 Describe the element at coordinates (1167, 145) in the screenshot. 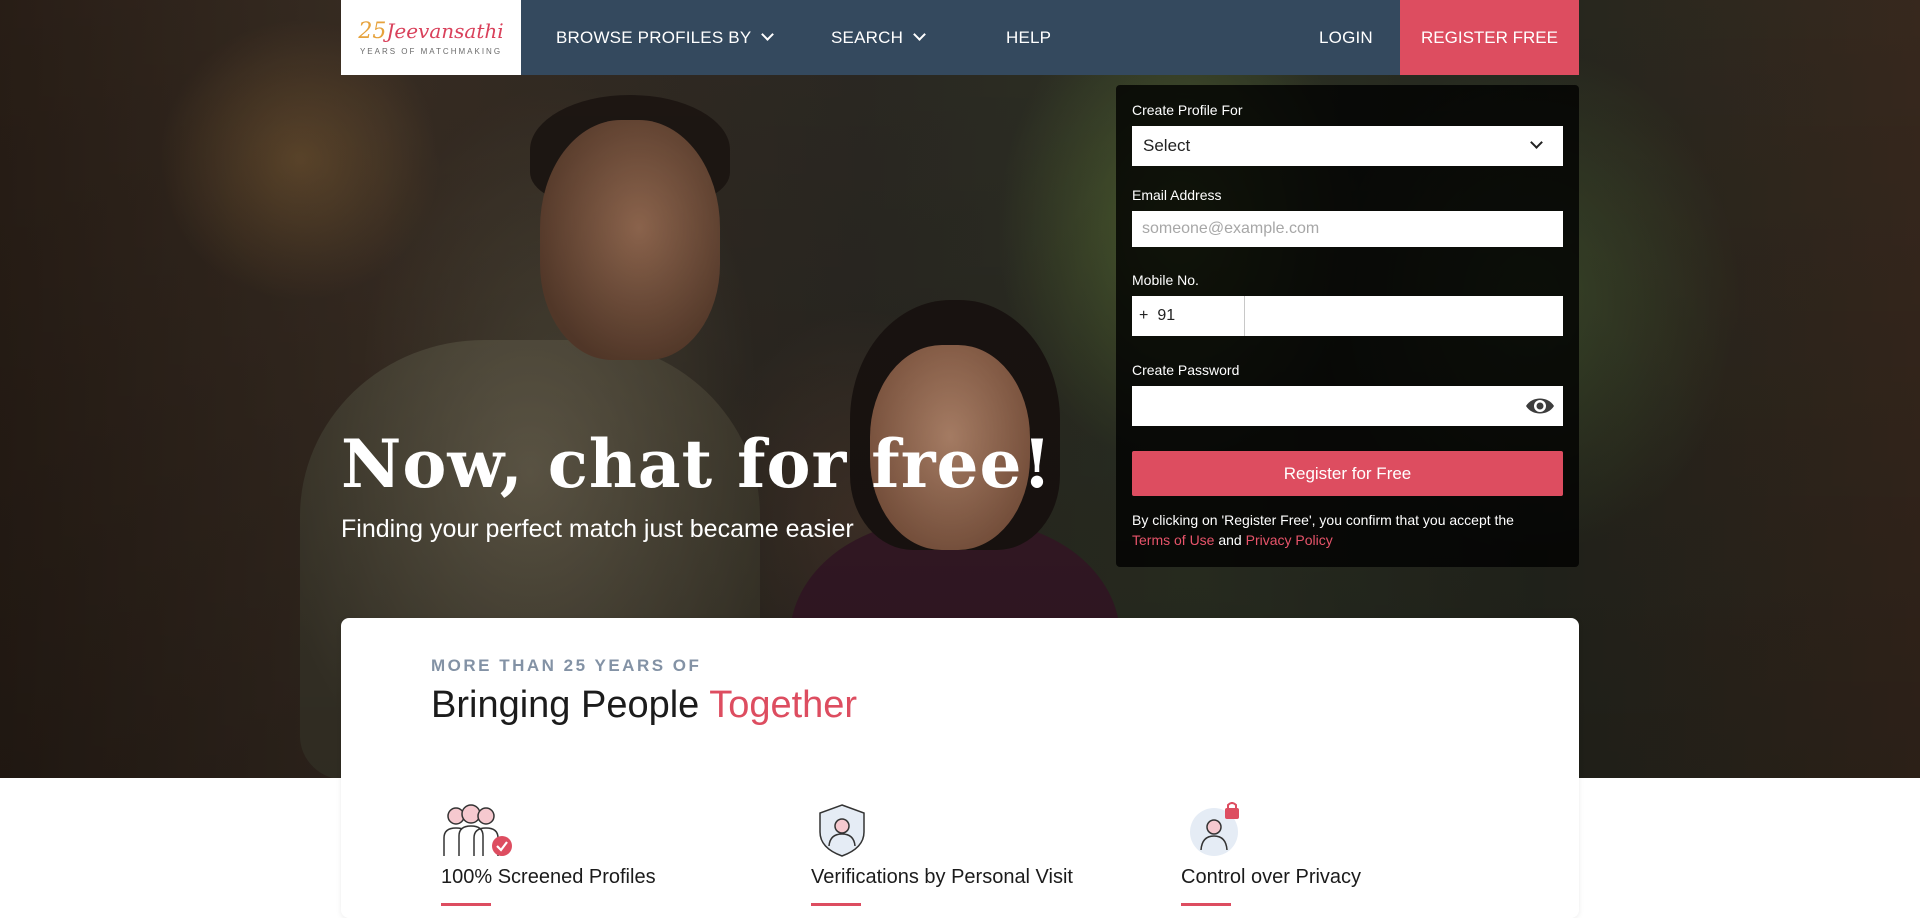

I see `profile-for-value: Select` at that location.